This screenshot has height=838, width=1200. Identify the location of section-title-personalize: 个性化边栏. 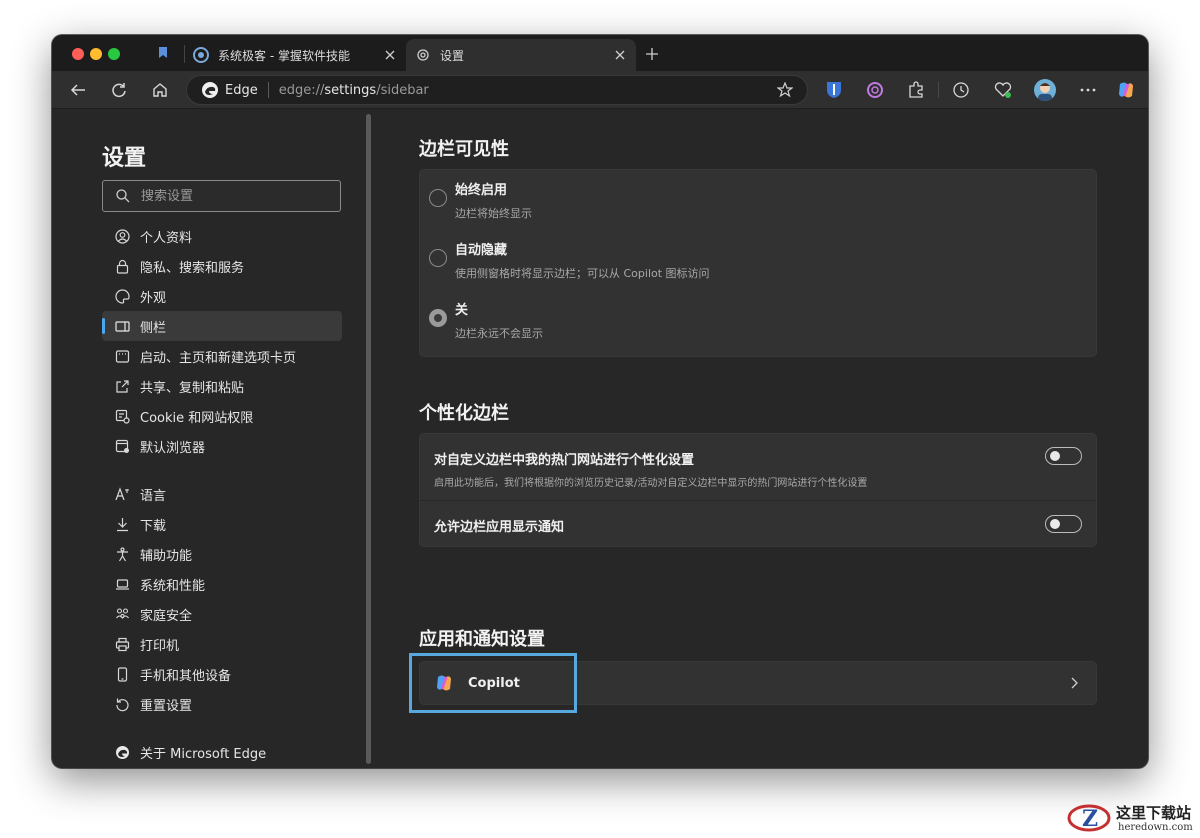
(464, 413).